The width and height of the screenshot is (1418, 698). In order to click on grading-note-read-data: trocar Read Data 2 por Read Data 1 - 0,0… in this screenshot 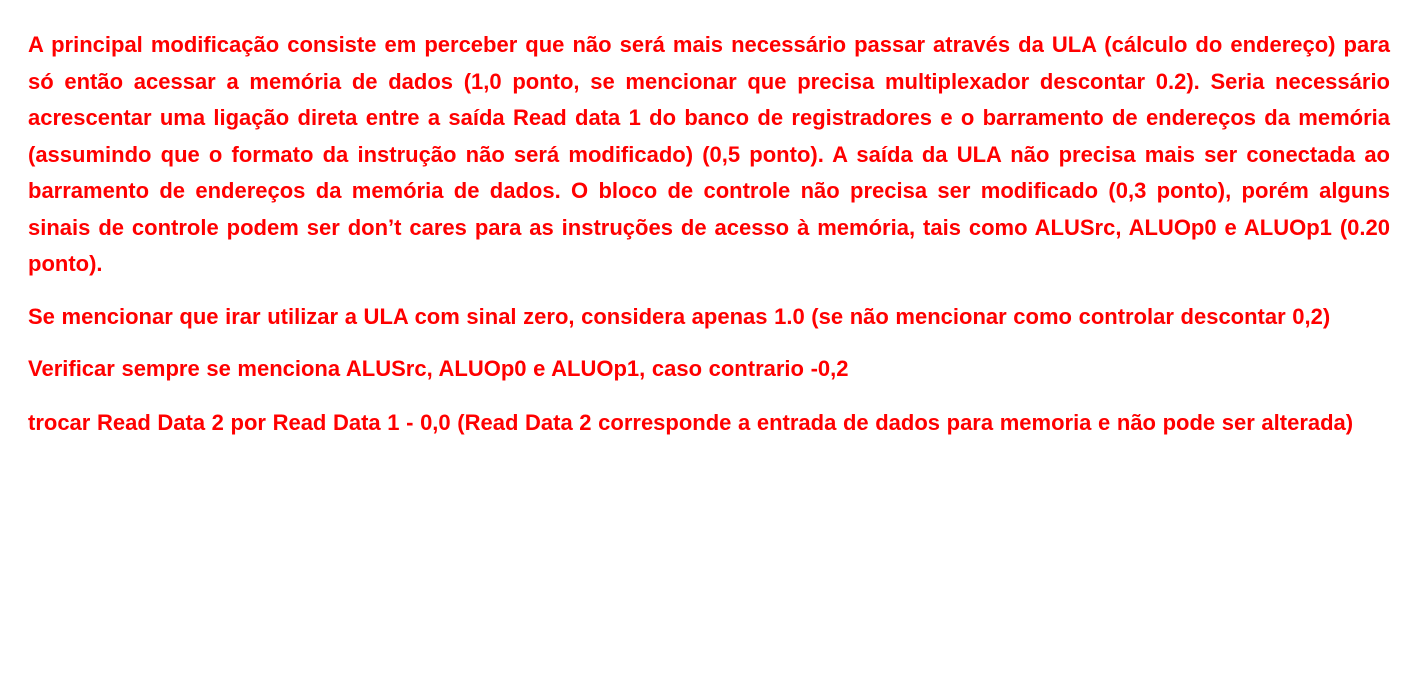, I will do `click(691, 422)`.